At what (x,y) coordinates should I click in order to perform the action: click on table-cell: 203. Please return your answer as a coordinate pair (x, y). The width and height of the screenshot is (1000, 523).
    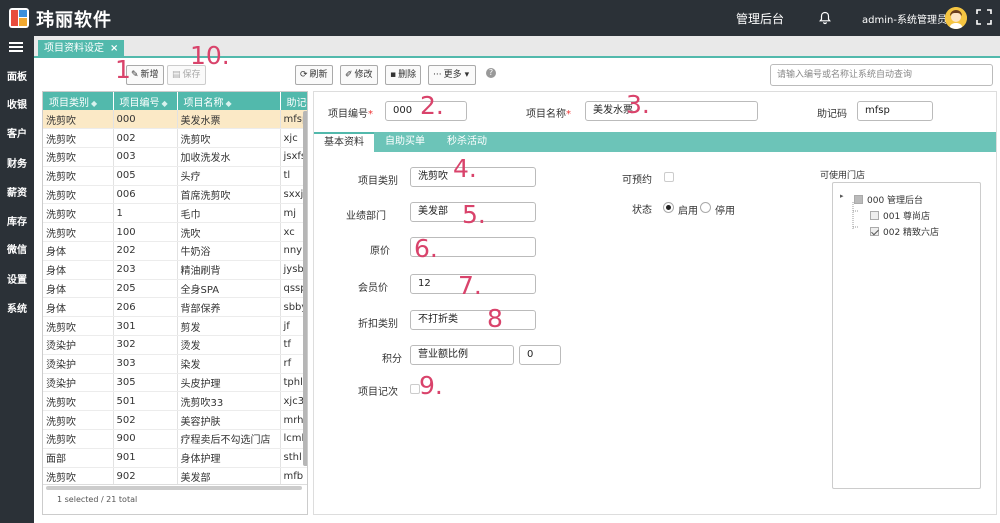
    Looking at the image, I should click on (145, 270).